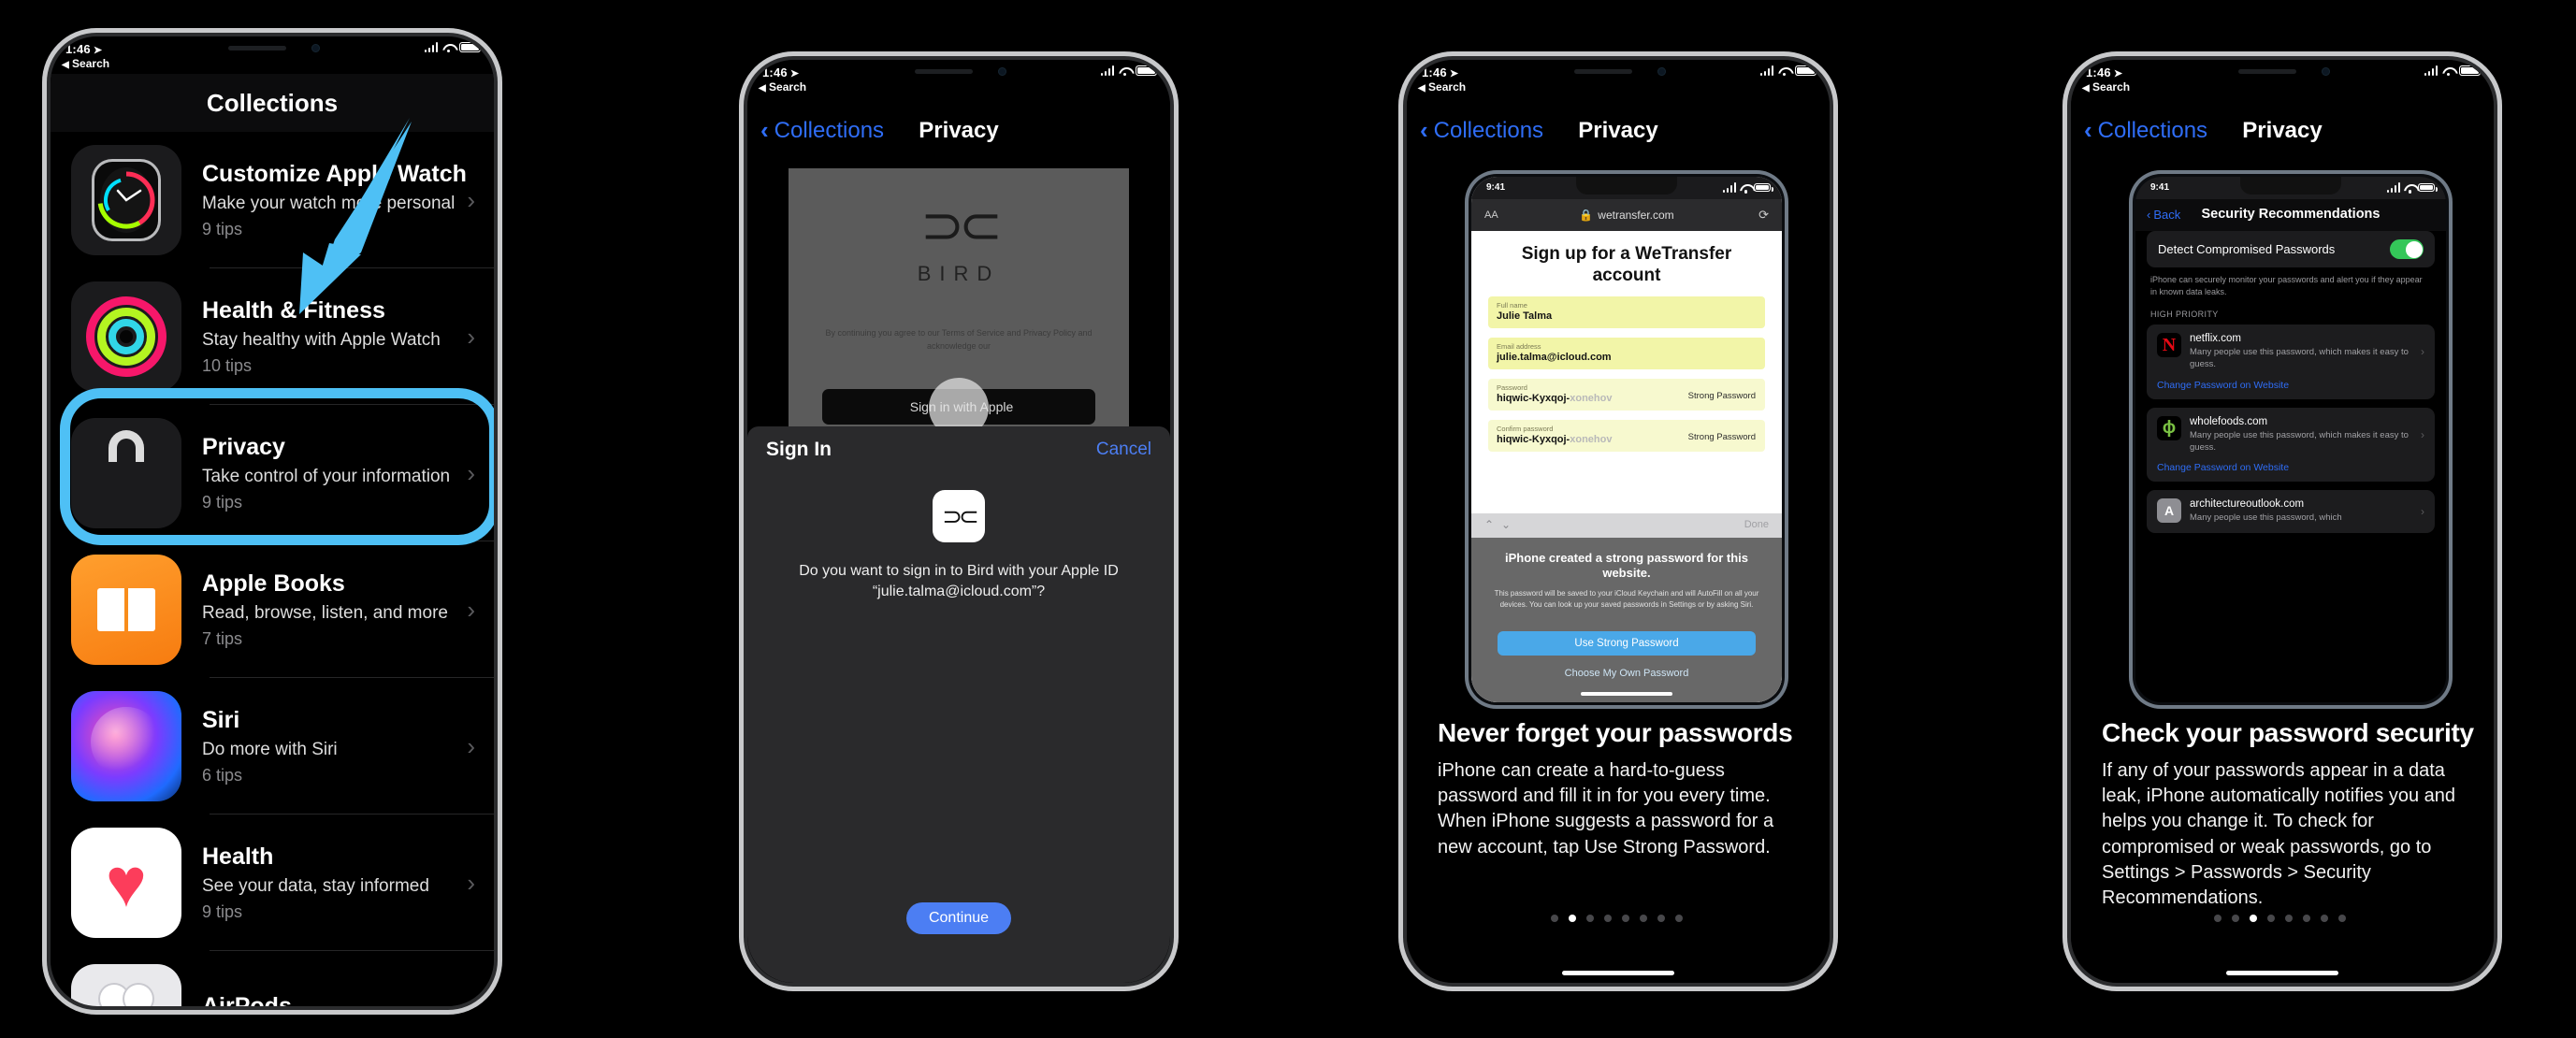 The width and height of the screenshot is (2576, 1038). What do you see at coordinates (1766, 70) in the screenshot?
I see `cellular-icon` at bounding box center [1766, 70].